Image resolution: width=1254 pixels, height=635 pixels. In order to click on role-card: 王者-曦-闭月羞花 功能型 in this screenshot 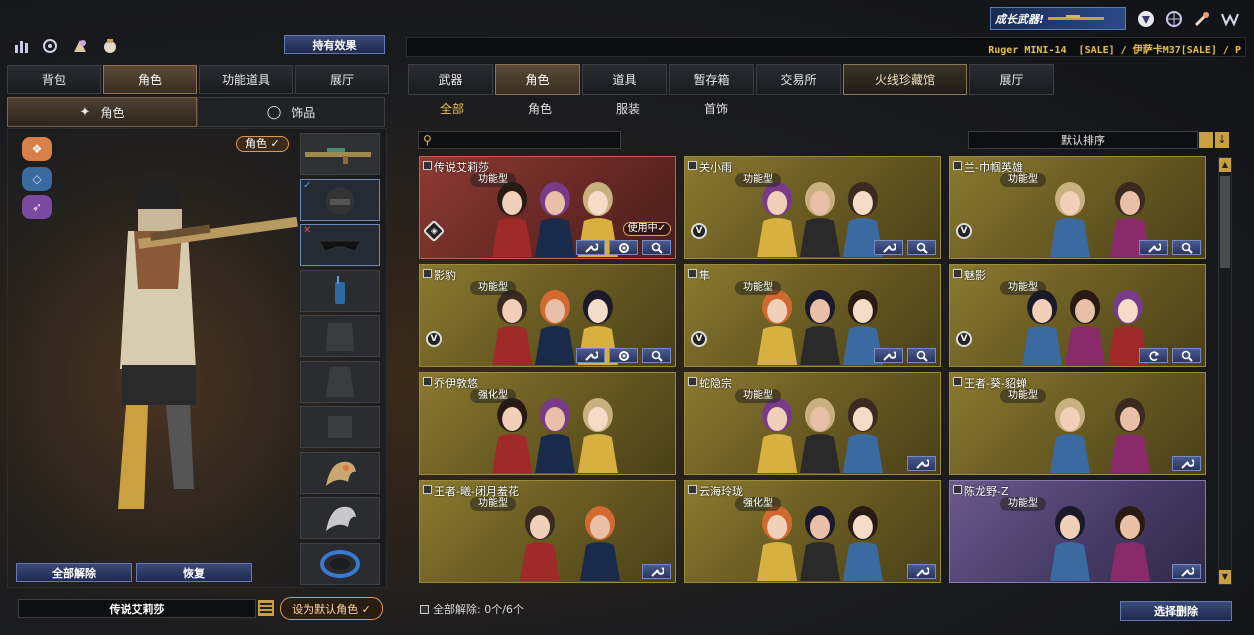, I will do `click(547, 531)`.